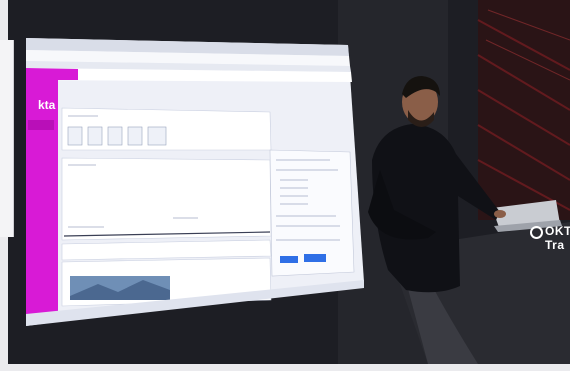 This screenshot has width=570, height=371. Describe the element at coordinates (536, 232) in the screenshot. I see `podium-logo-icon` at that location.